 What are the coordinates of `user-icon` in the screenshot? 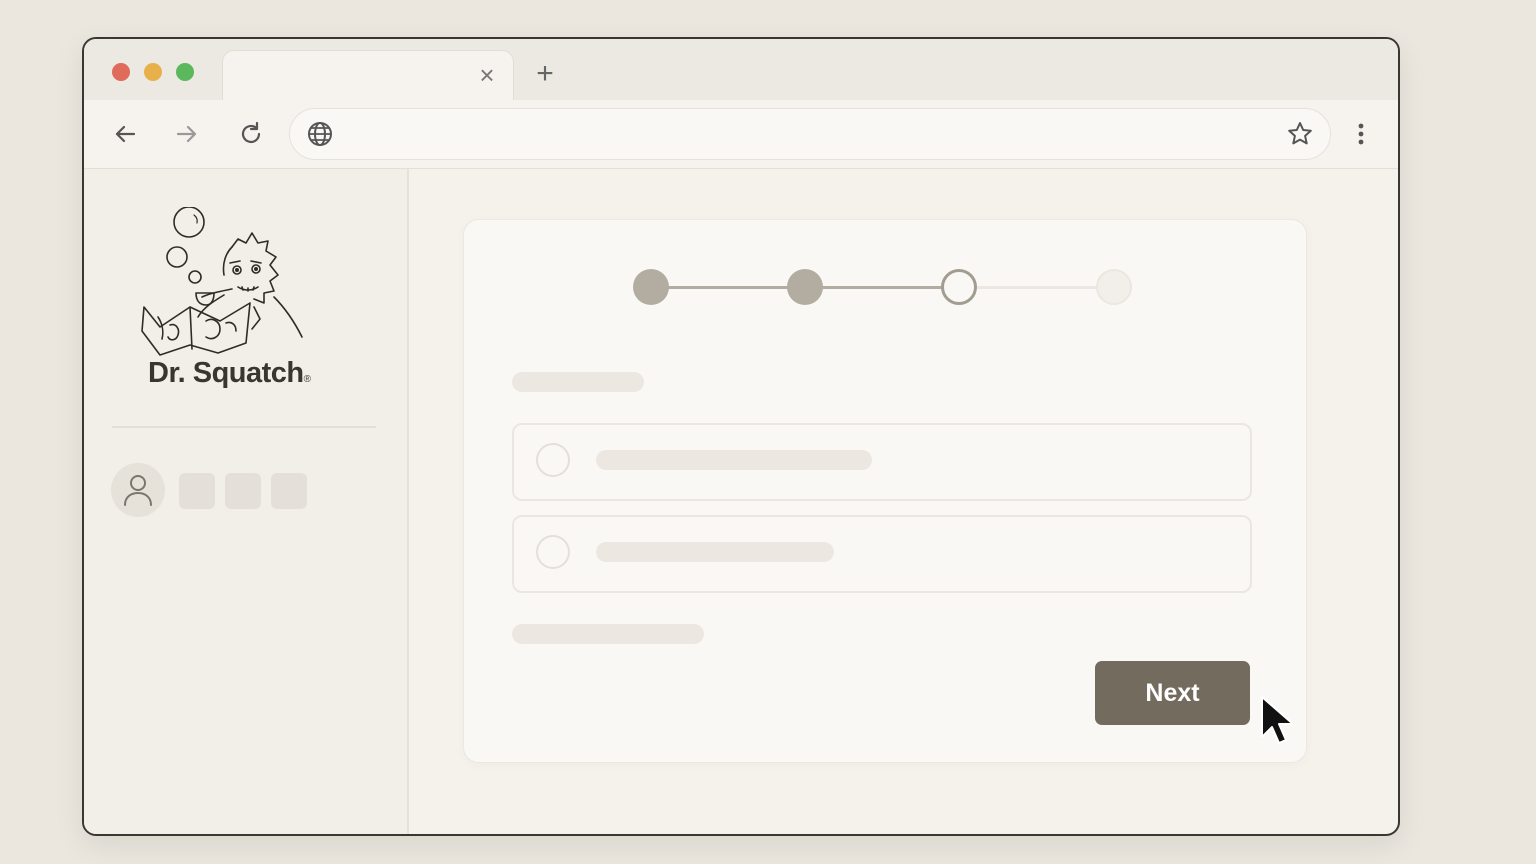 It's located at (138, 490).